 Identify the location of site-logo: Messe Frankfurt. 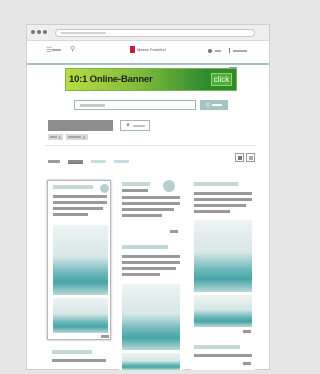
(148, 49).